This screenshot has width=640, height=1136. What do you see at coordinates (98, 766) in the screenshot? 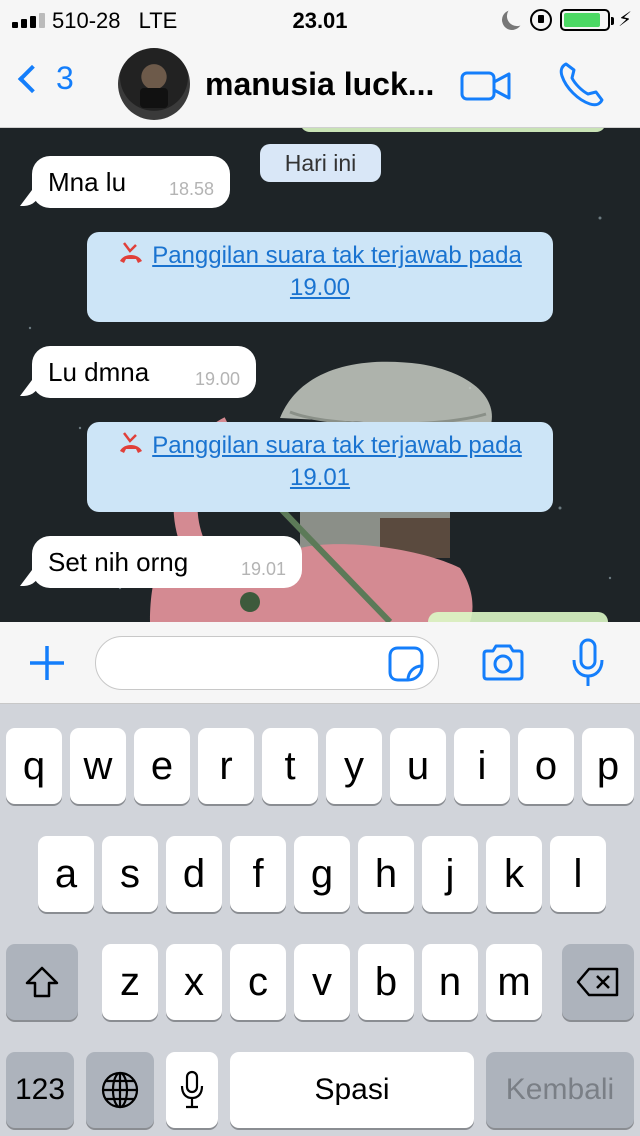
I see `key-w: w` at bounding box center [98, 766].